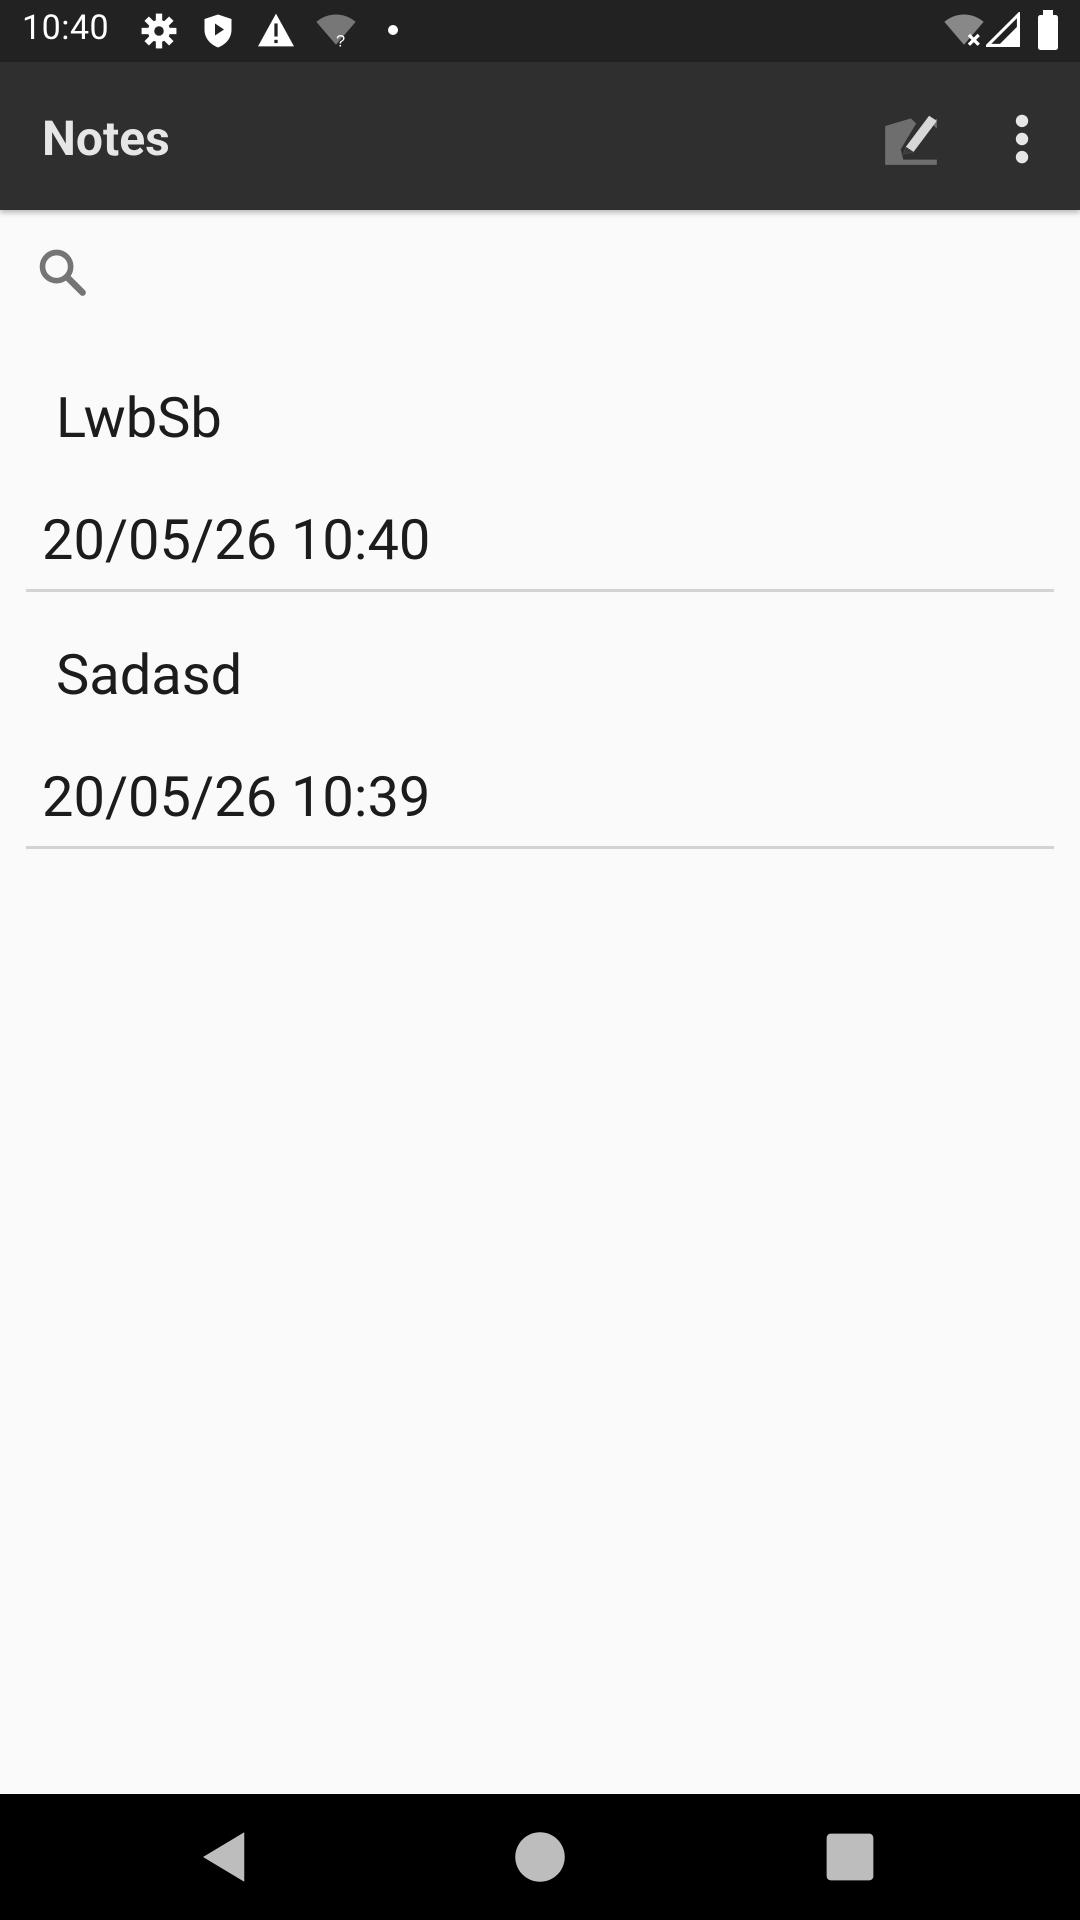 This screenshot has width=1080, height=1920. Describe the element at coordinates (540, 31) in the screenshot. I see `status-bar: 10:40 ?` at that location.